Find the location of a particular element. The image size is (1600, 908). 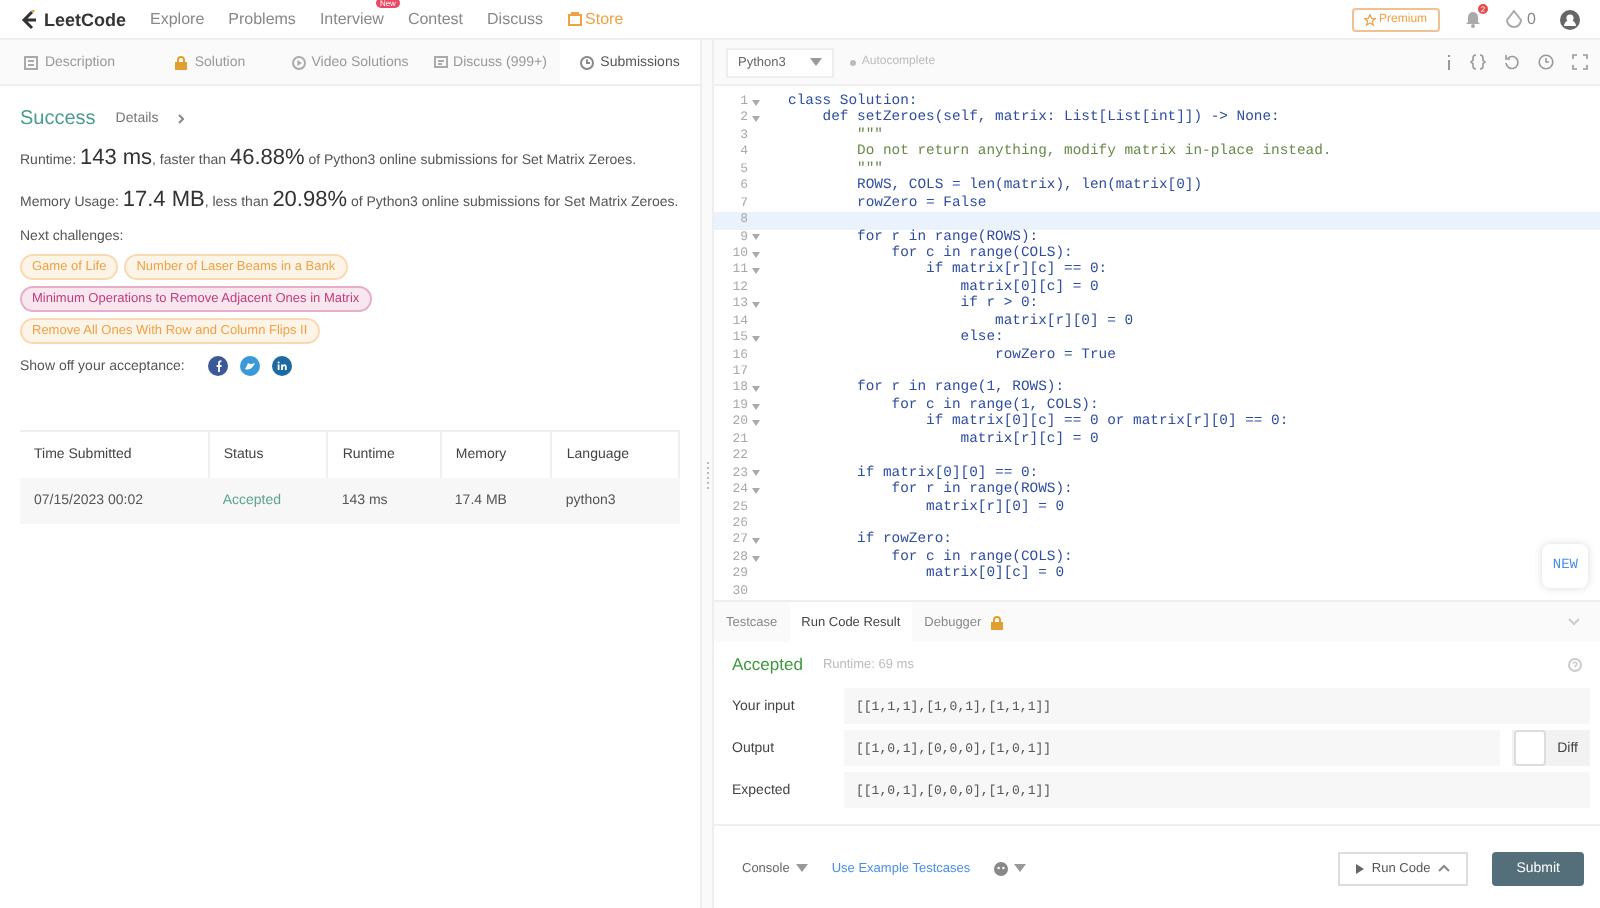

nav-link: Interview is located at coordinates (351, 19).